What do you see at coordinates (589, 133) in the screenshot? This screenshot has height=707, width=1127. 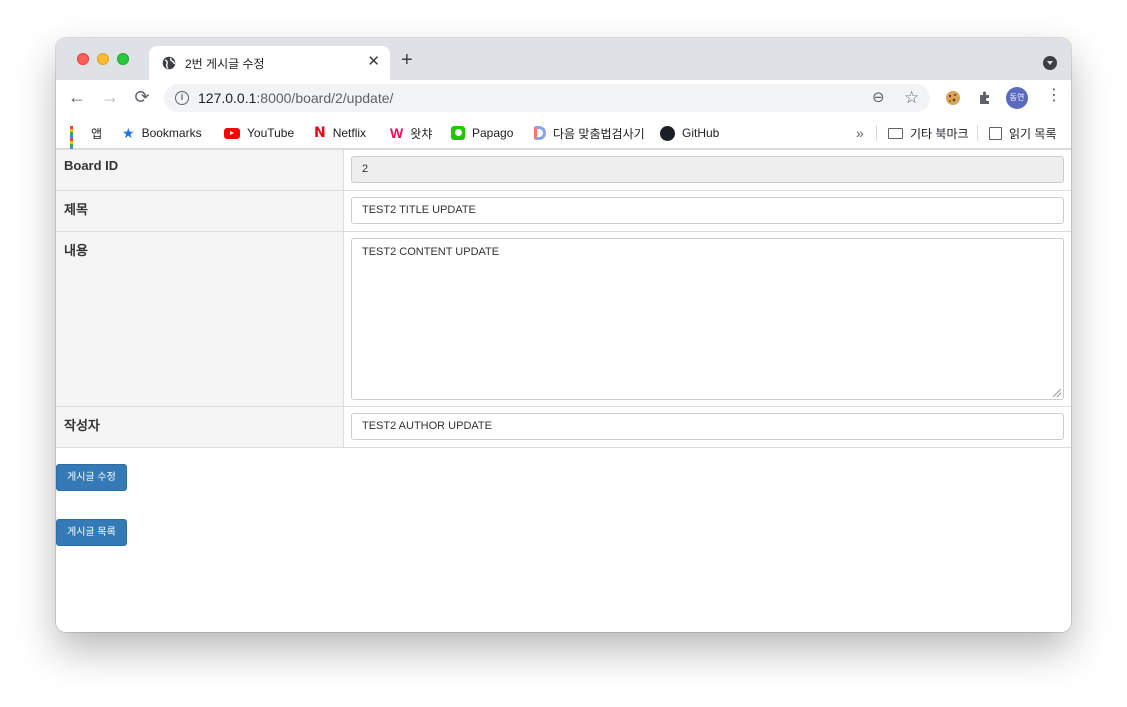 I see `bookmark-daum-spellcheck: 다음 맞춤법검사기` at bounding box center [589, 133].